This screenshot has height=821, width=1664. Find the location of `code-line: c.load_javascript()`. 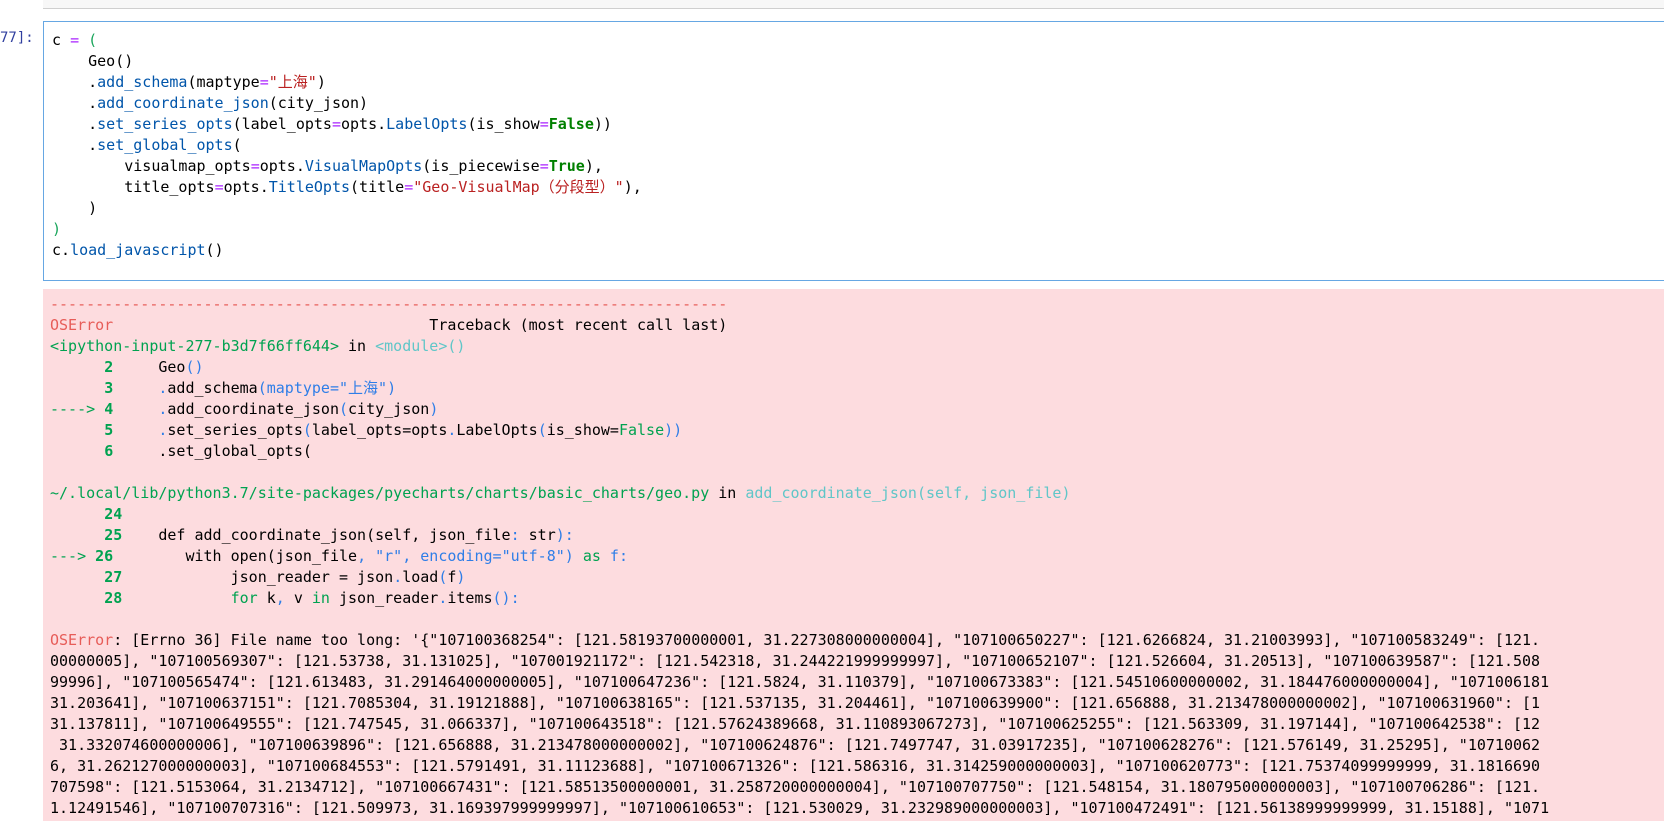

code-line: c.load_javascript() is located at coordinates (138, 250).